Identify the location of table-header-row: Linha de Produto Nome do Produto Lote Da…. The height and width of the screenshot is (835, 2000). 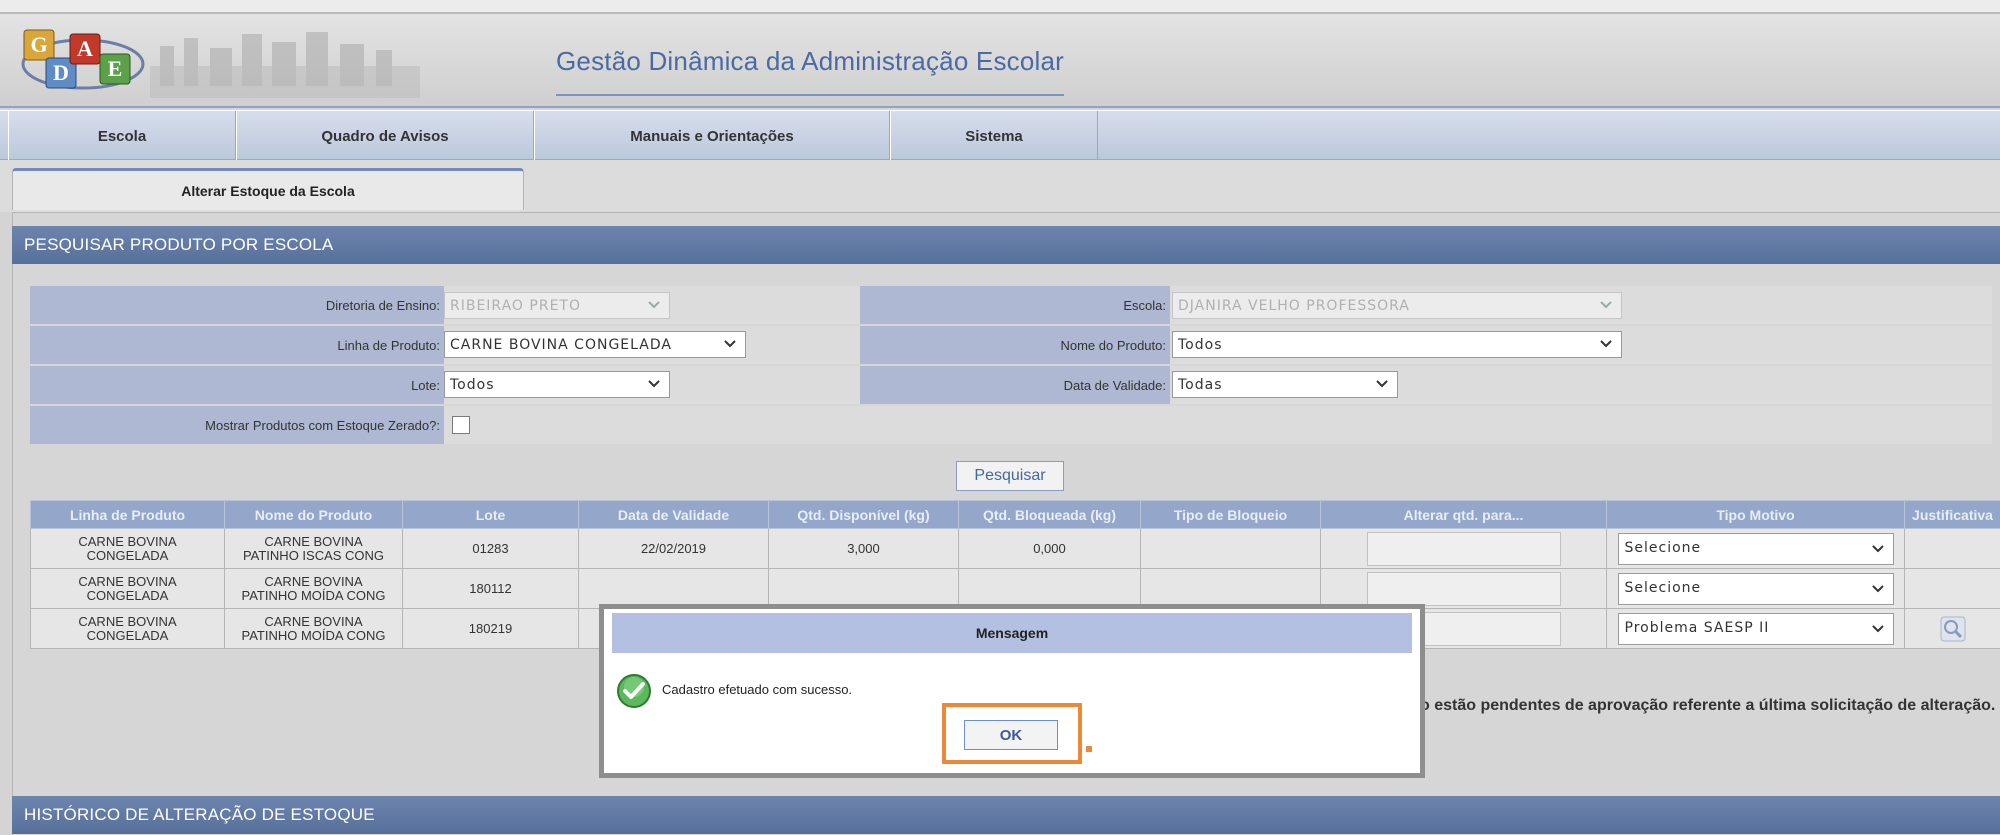
(1015, 514).